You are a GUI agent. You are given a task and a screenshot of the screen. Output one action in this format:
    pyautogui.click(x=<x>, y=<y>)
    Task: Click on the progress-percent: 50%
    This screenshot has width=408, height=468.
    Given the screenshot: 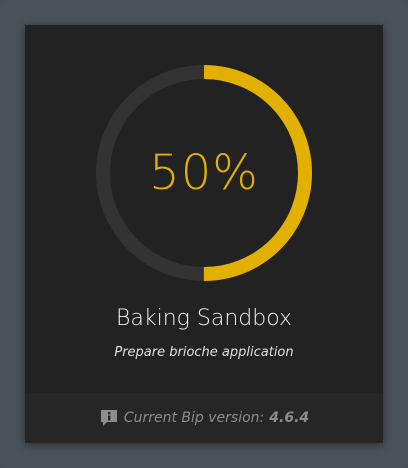 What is the action you would take?
    pyautogui.click(x=204, y=173)
    